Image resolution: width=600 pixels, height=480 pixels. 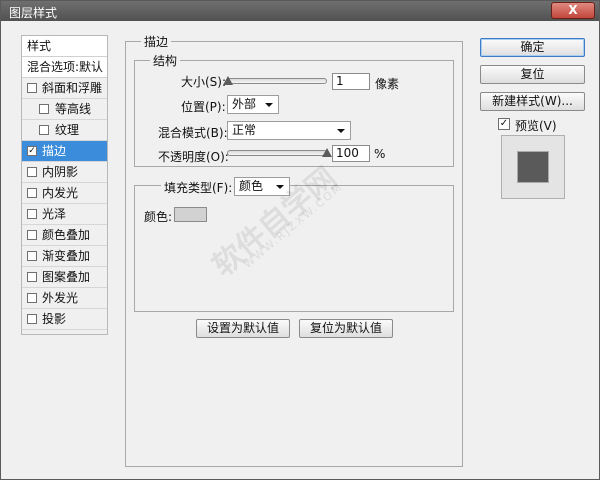 I want to click on preview-swatch, so click(x=533, y=167).